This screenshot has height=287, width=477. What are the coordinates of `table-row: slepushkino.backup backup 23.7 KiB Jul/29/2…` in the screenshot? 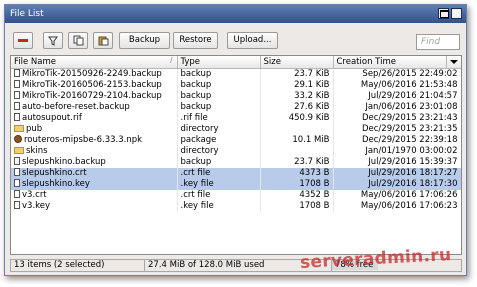 It's located at (236, 162).